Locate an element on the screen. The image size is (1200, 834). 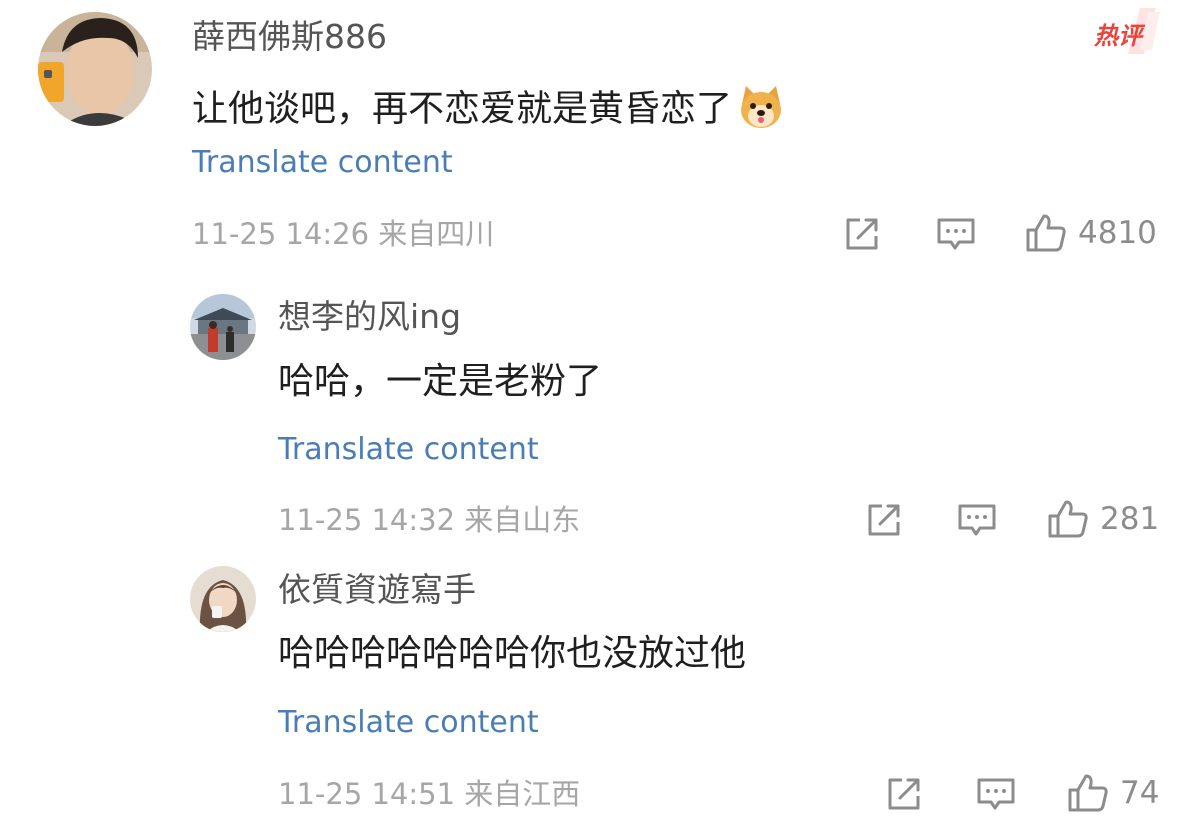
svg-text: 热评 is located at coordinates (1119, 36).